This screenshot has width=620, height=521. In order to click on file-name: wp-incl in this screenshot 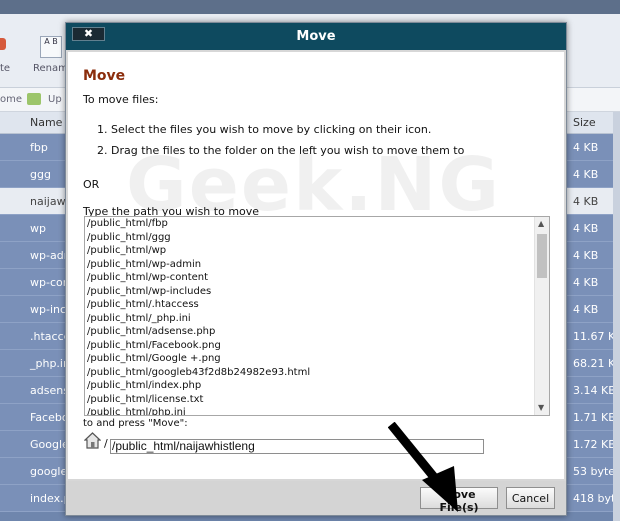, I will do `click(49, 309)`.